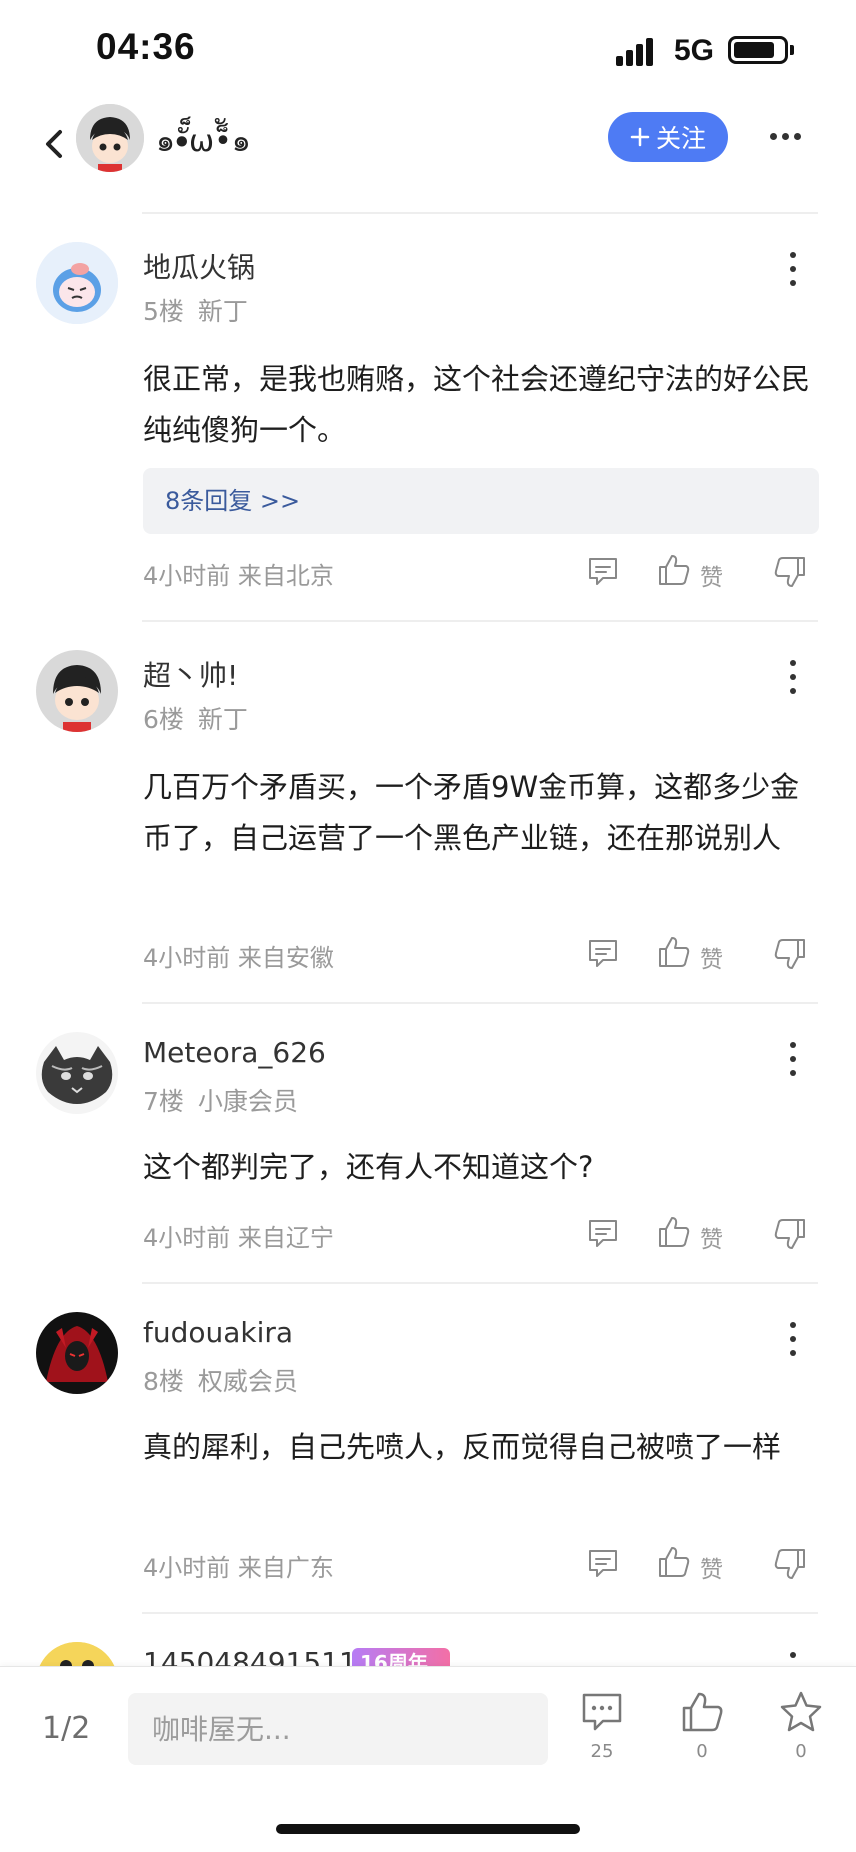 This screenshot has height=1852, width=856. What do you see at coordinates (801, 1751) in the screenshot?
I see `star-count: 0` at bounding box center [801, 1751].